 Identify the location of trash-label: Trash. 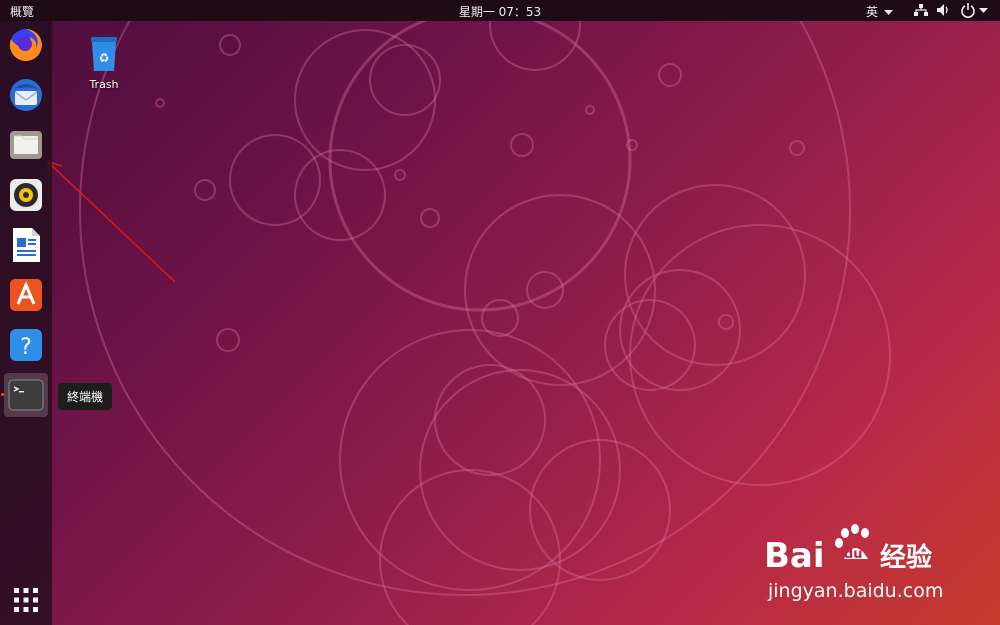
(104, 84).